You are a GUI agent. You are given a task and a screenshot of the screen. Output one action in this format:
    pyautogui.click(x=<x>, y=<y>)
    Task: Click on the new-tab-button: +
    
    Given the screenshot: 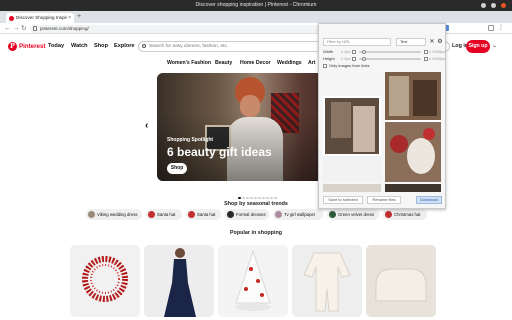 What is the action you would take?
    pyautogui.click(x=79, y=17)
    